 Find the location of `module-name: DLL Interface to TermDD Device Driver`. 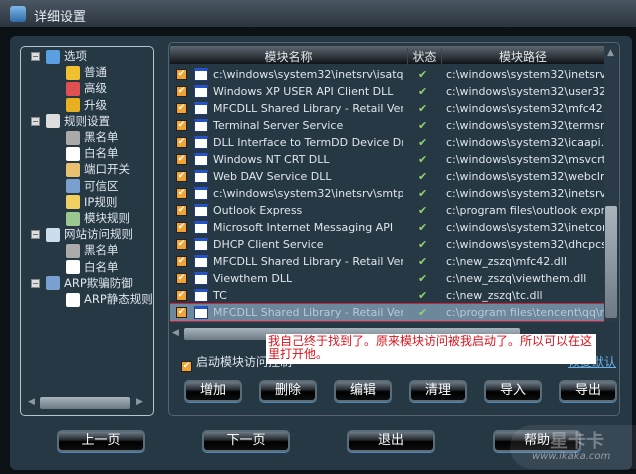

module-name: DLL Interface to TermDD Device Driver is located at coordinates (308, 142).